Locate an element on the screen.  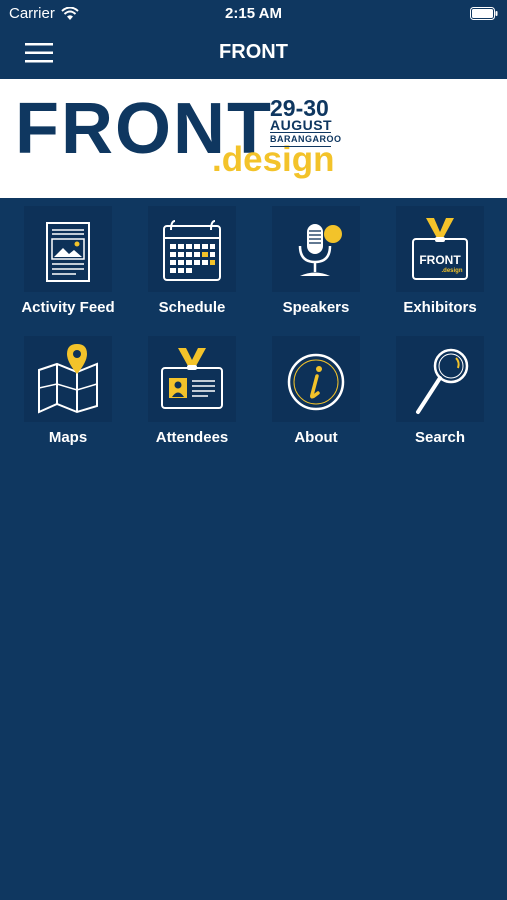
newspaper-icon is located at coordinates (68, 252).